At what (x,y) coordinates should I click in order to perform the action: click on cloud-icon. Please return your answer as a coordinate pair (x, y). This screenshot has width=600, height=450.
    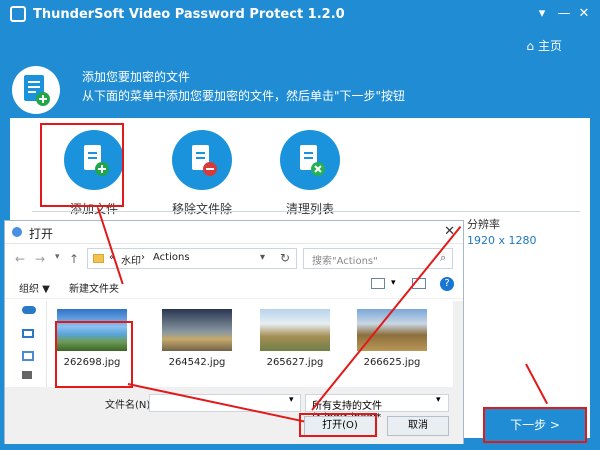
    Looking at the image, I should click on (29, 310).